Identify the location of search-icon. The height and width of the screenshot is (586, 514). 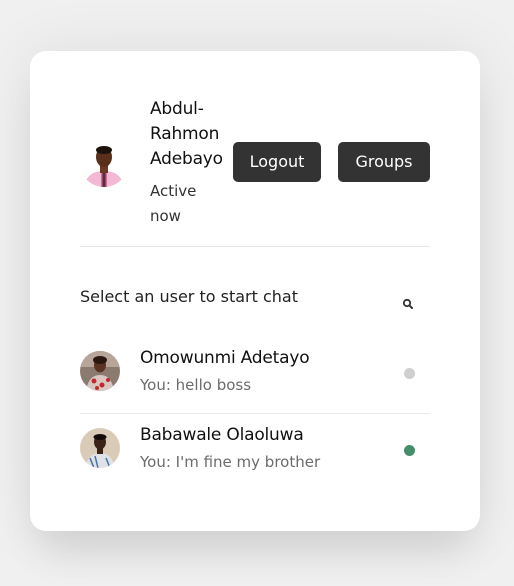
(408, 304).